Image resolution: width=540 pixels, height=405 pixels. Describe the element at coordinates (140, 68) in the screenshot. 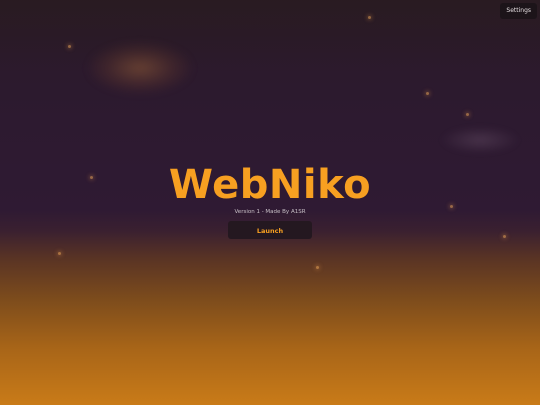

I see `ambient-glow` at that location.